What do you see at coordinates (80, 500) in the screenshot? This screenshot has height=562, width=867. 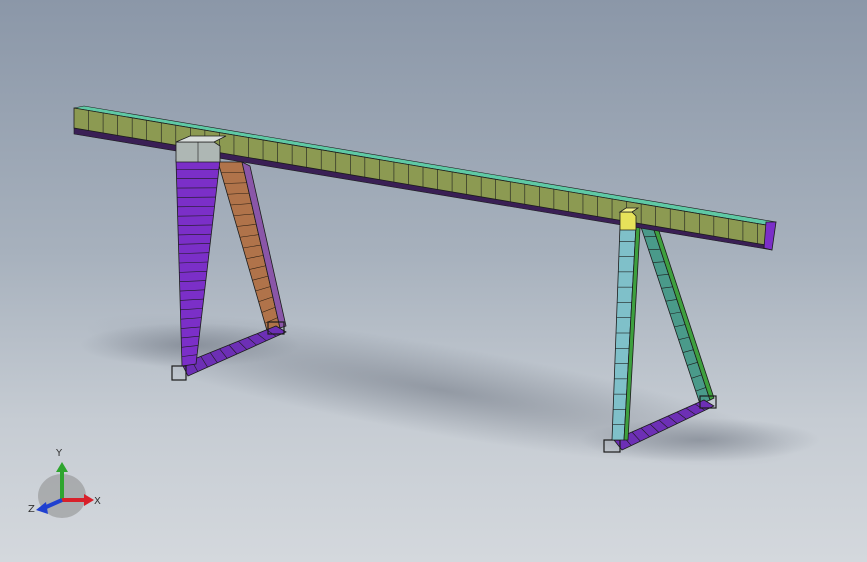 I see `view-orientation-triad: Y X Z` at bounding box center [80, 500].